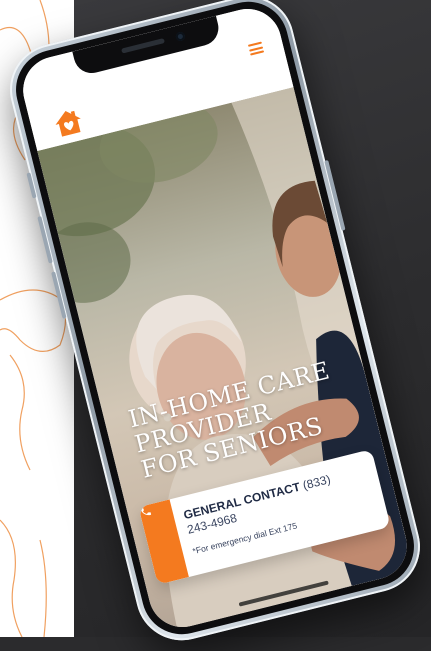 This screenshot has width=431, height=651. What do you see at coordinates (180, 36) in the screenshot?
I see `front-camera-icon` at bounding box center [180, 36].